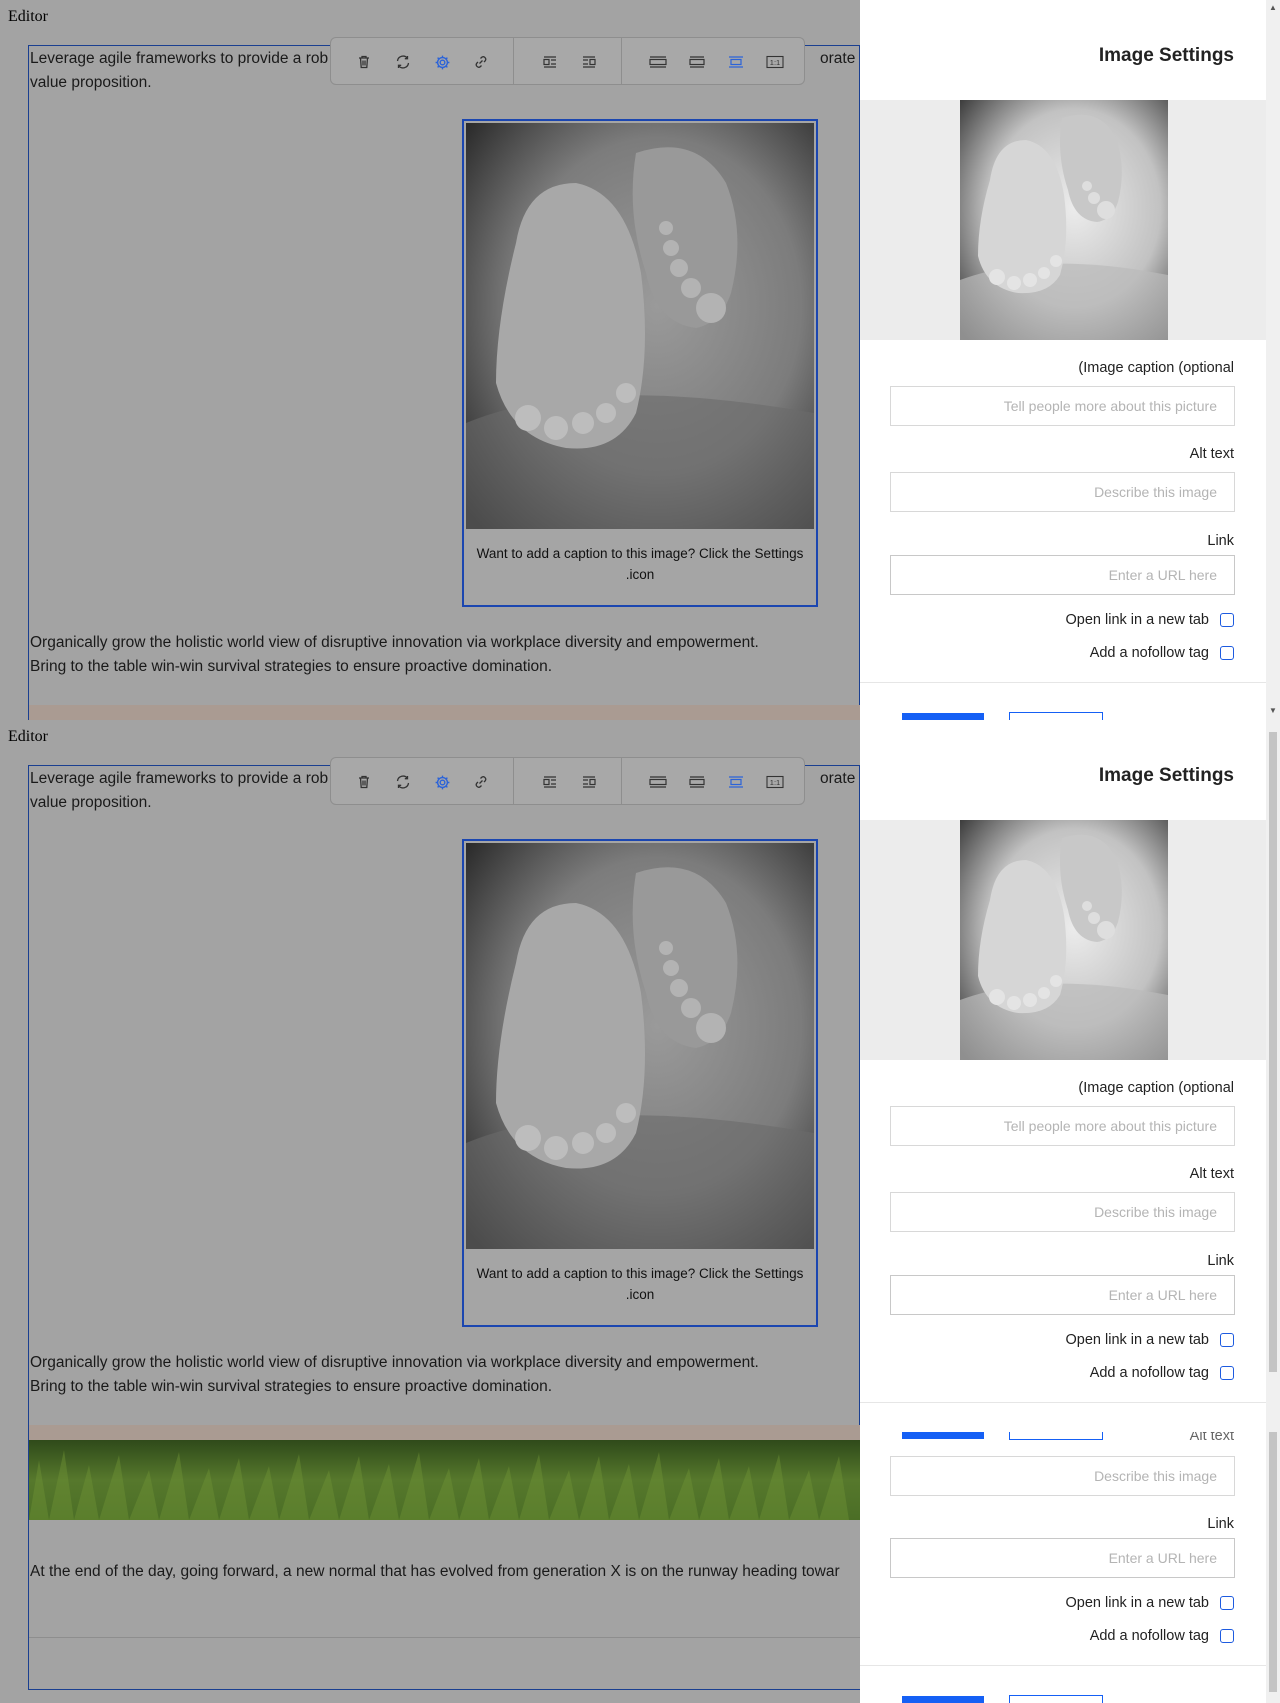 The image size is (1280, 1703). Describe the element at coordinates (1273, 711) in the screenshot. I see `scroll-down-icon: ▼` at that location.